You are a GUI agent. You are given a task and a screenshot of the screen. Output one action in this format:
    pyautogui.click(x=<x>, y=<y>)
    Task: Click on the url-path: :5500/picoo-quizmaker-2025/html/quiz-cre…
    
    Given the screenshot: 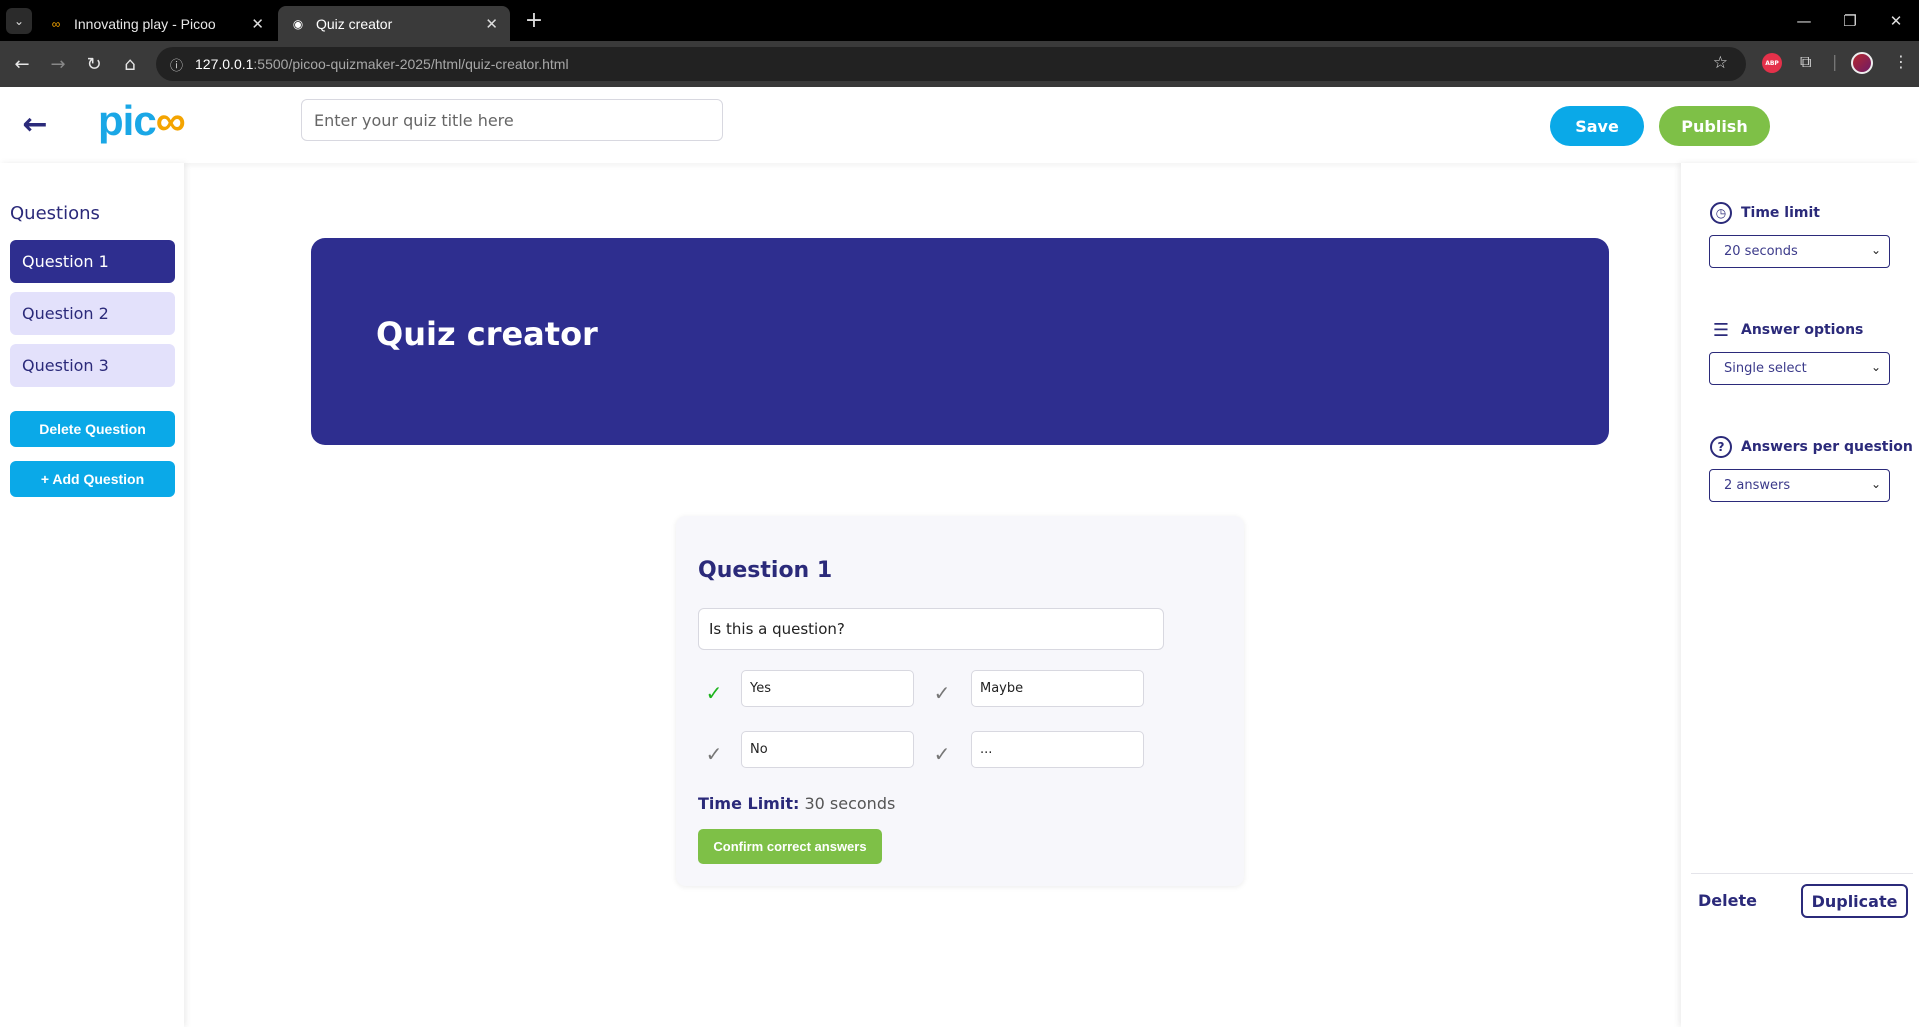 What is the action you would take?
    pyautogui.click(x=411, y=64)
    